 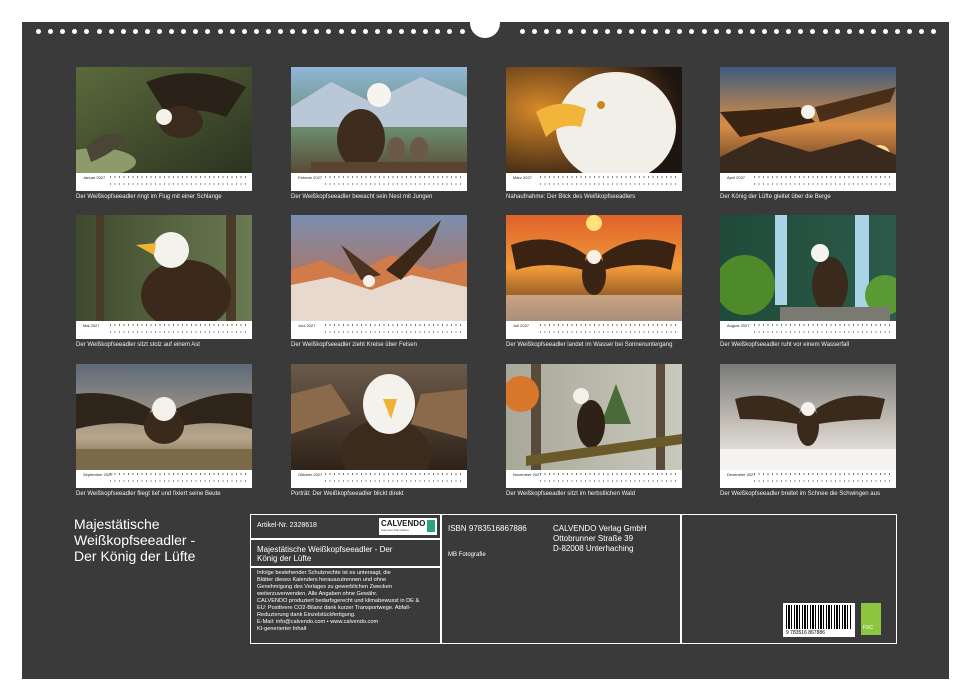 I want to click on calendar-grid: September 2027, so click(x=164, y=479).